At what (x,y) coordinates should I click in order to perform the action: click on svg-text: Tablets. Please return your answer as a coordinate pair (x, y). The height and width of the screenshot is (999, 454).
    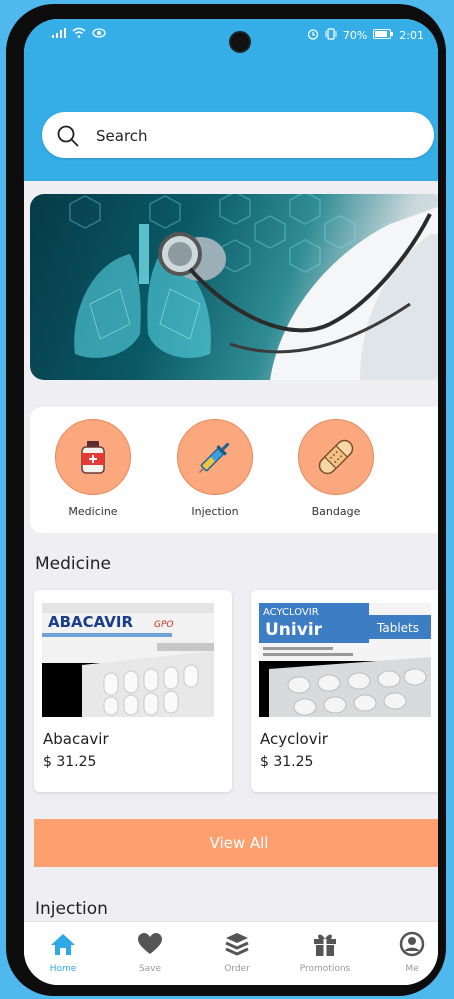
    Looking at the image, I should click on (397, 628).